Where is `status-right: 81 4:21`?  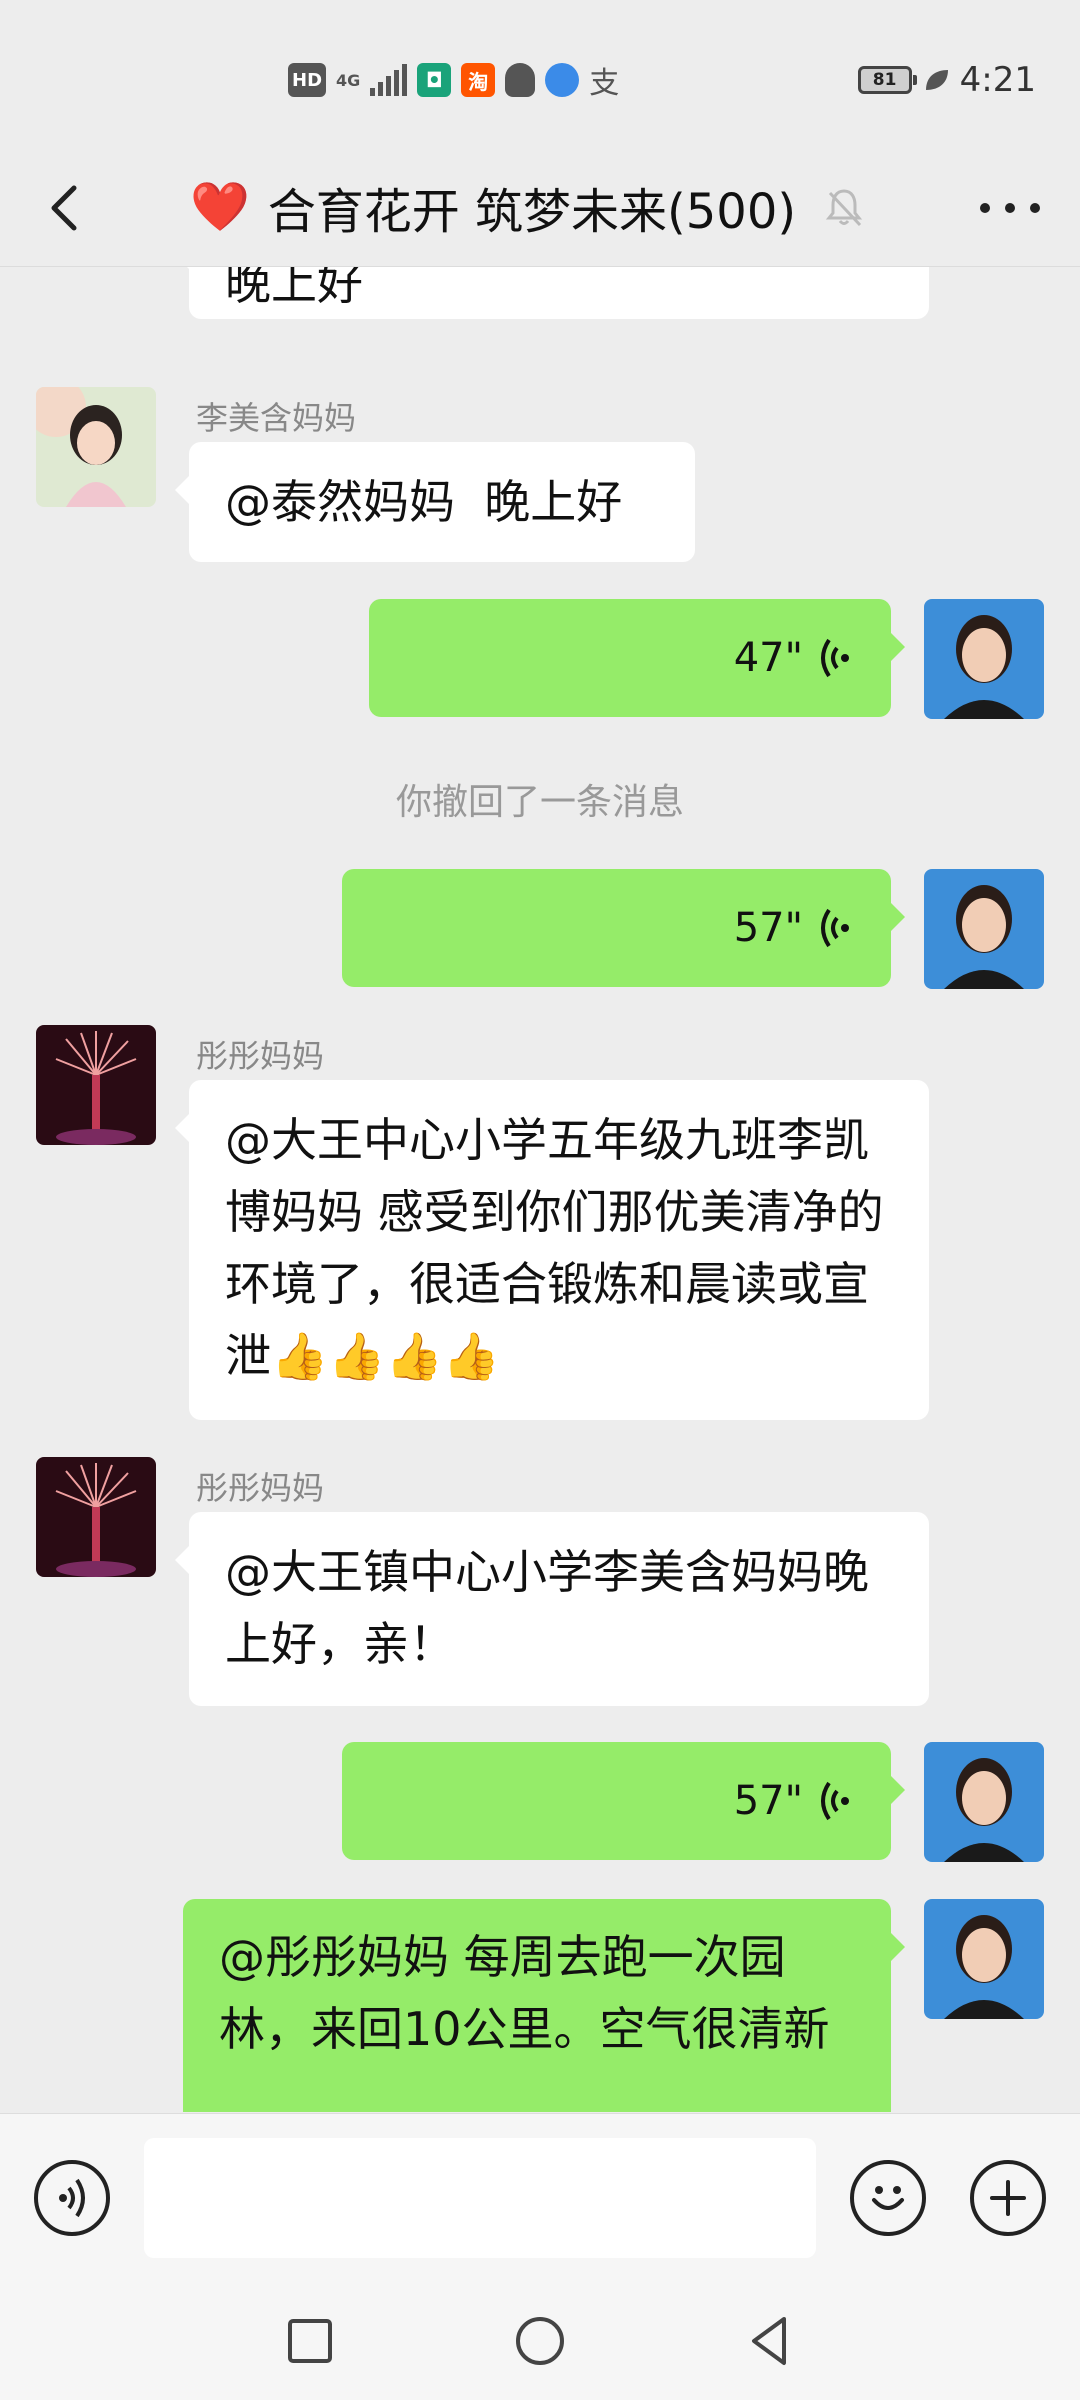 status-right: 81 4:21 is located at coordinates (946, 80).